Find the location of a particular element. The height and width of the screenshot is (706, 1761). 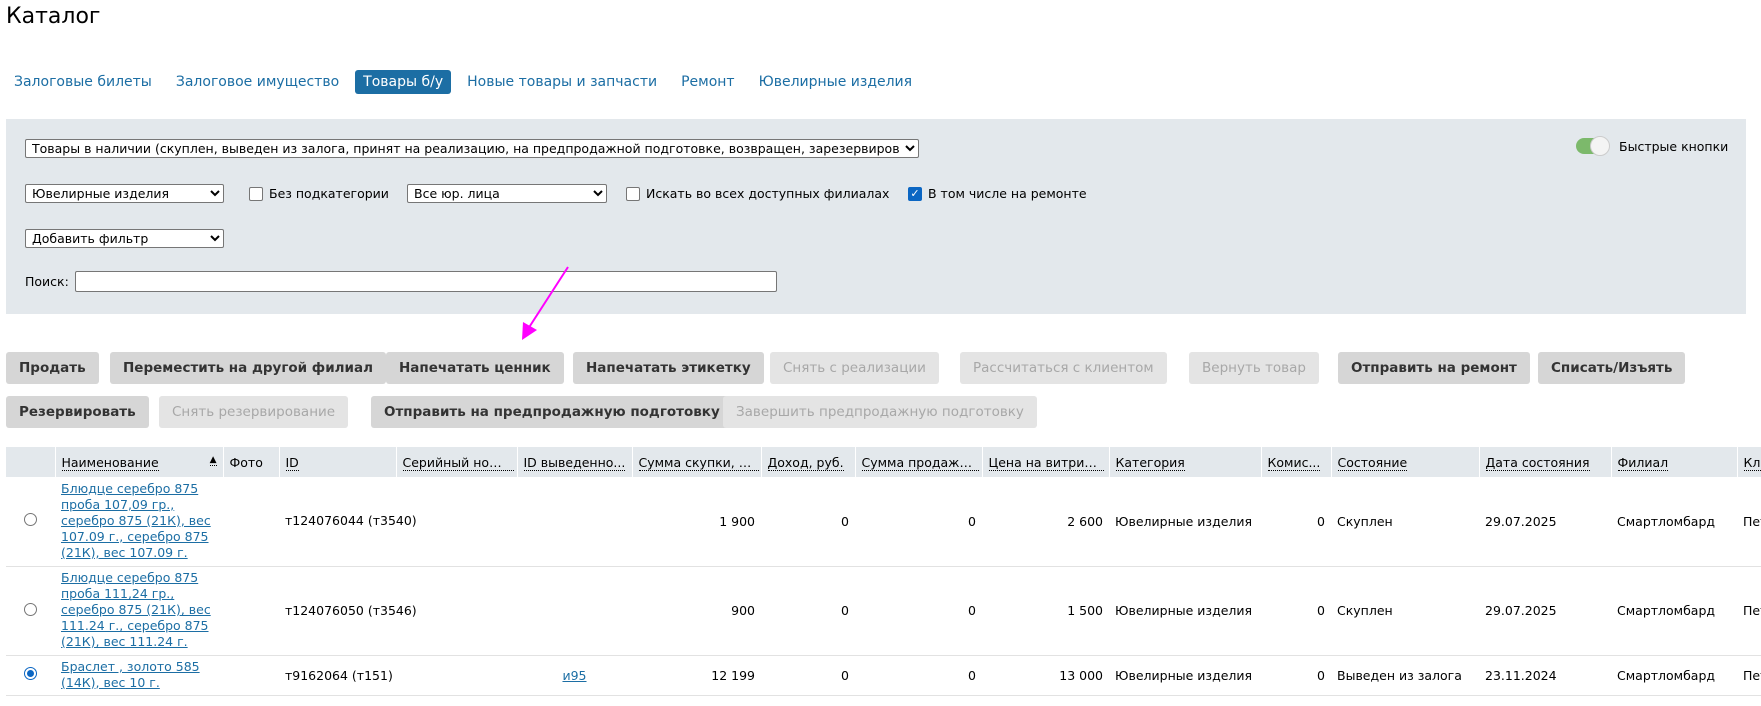

price-cell: 13 000 is located at coordinates (1045, 675).